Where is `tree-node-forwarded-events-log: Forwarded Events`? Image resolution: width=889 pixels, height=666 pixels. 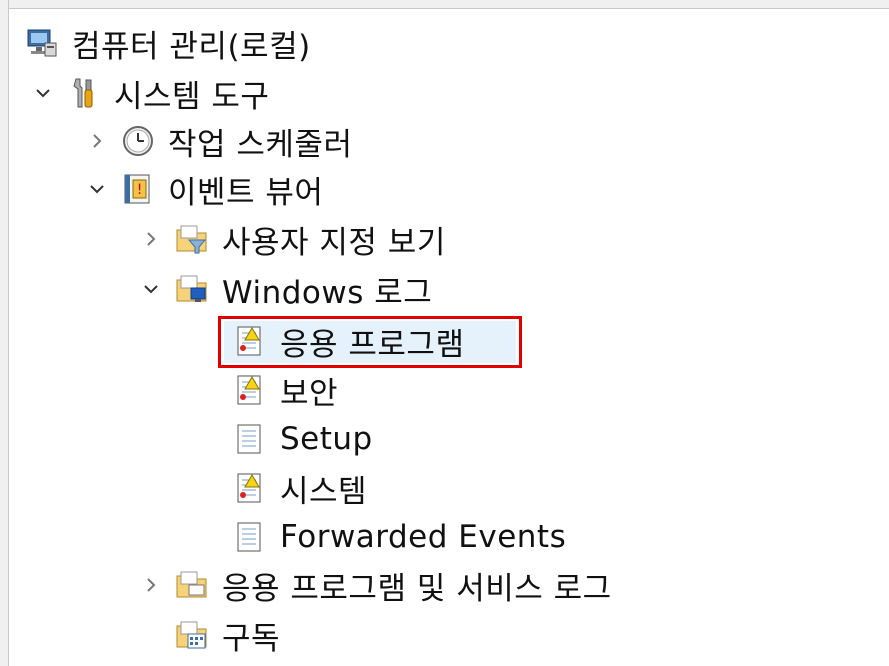 tree-node-forwarded-events-log: Forwarded Events is located at coordinates (399, 537).